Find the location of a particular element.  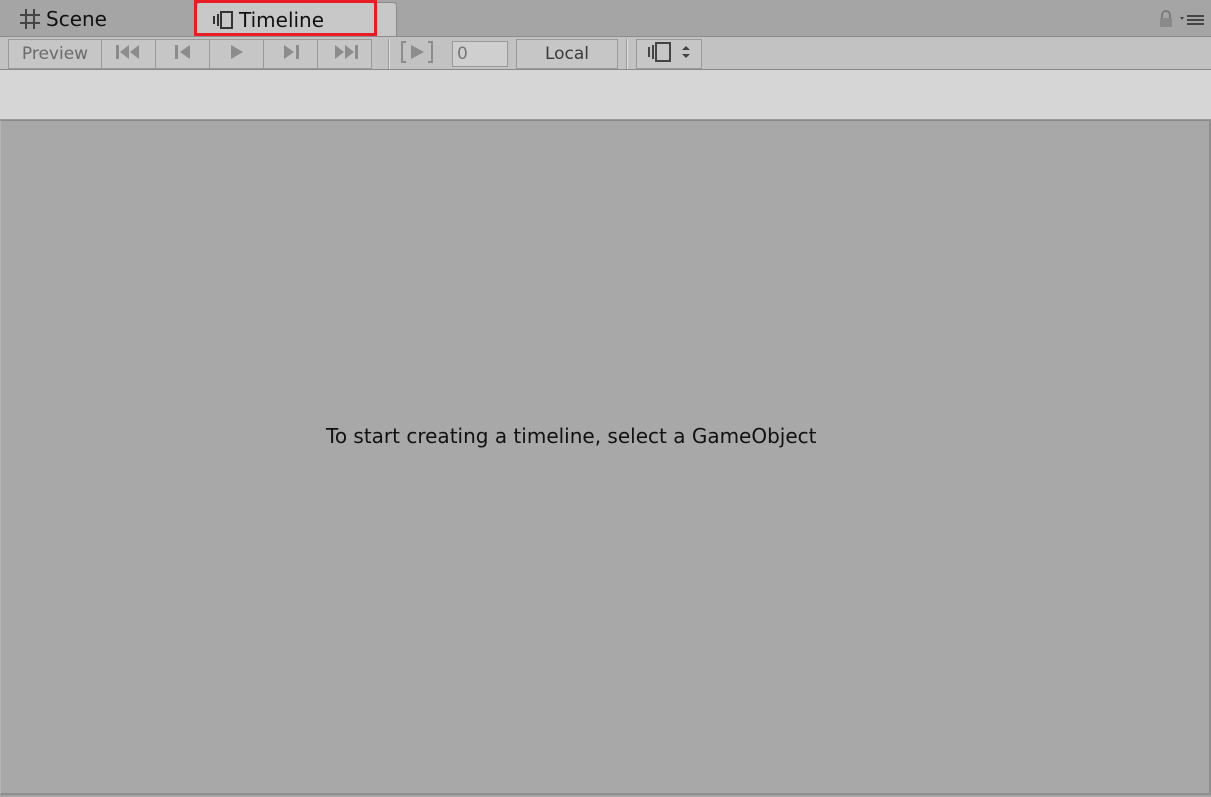

lock-icon is located at coordinates (1166, 21).